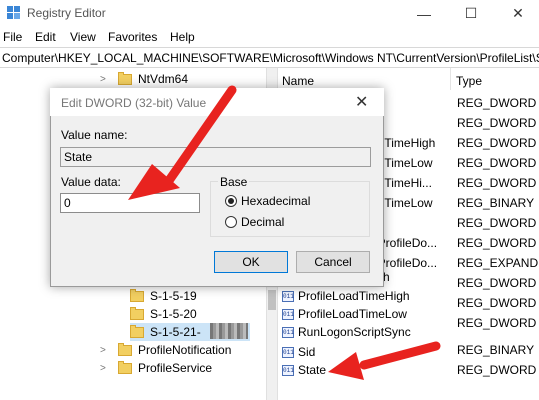 This screenshot has height=400, width=539. What do you see at coordinates (251, 262) in the screenshot?
I see `ok-button: OK` at bounding box center [251, 262].